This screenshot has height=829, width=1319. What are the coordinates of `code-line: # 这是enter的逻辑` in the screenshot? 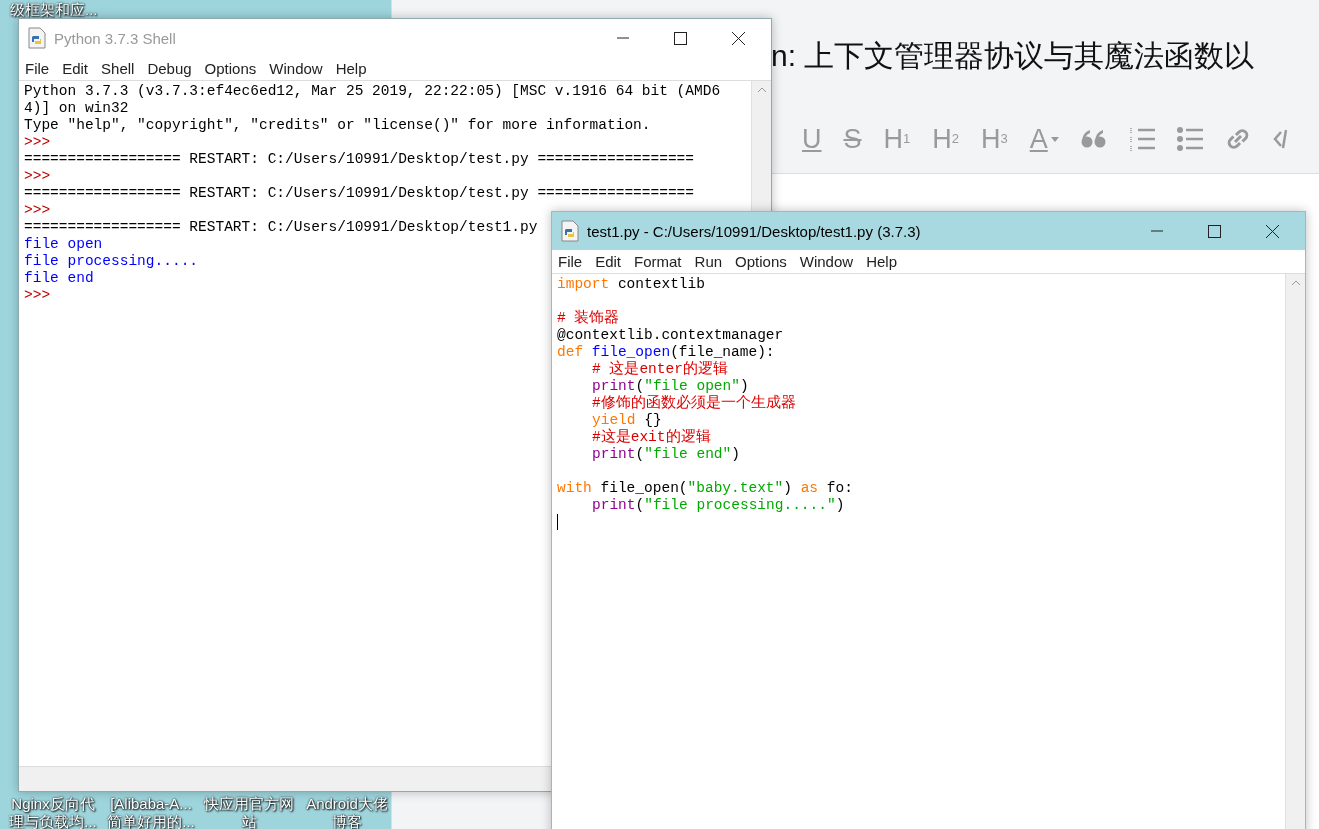 It's located at (660, 369).